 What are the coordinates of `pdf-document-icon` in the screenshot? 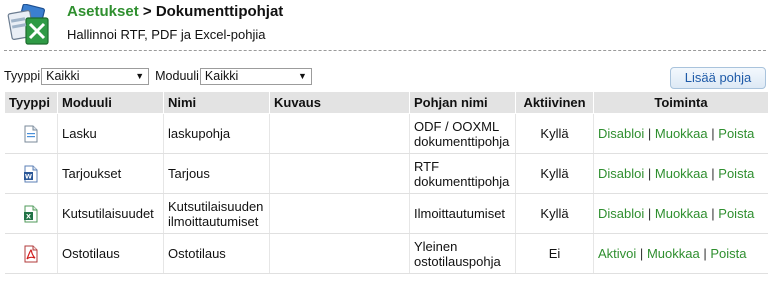 It's located at (31, 253).